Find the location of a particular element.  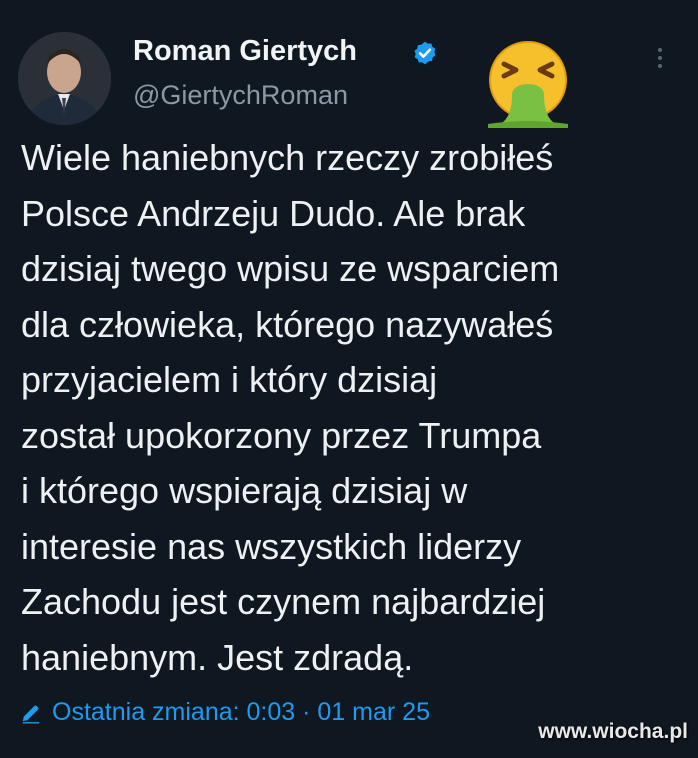

tweet-line: Polsce Andrzeju Dudo. Ale brak is located at coordinates (273, 213).